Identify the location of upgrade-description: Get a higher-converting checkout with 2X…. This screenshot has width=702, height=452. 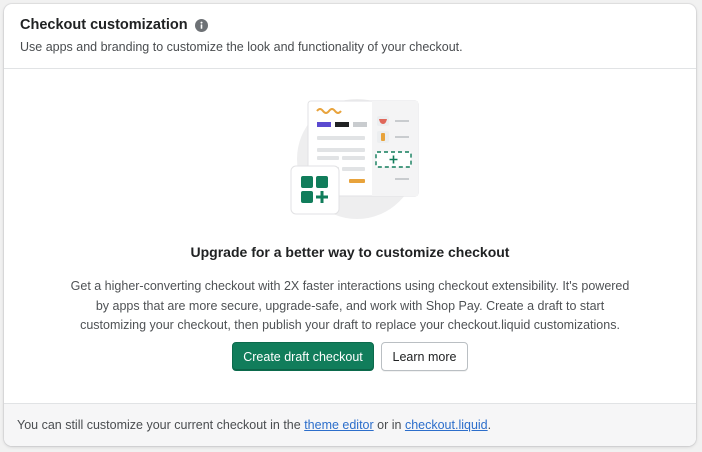
(350, 305).